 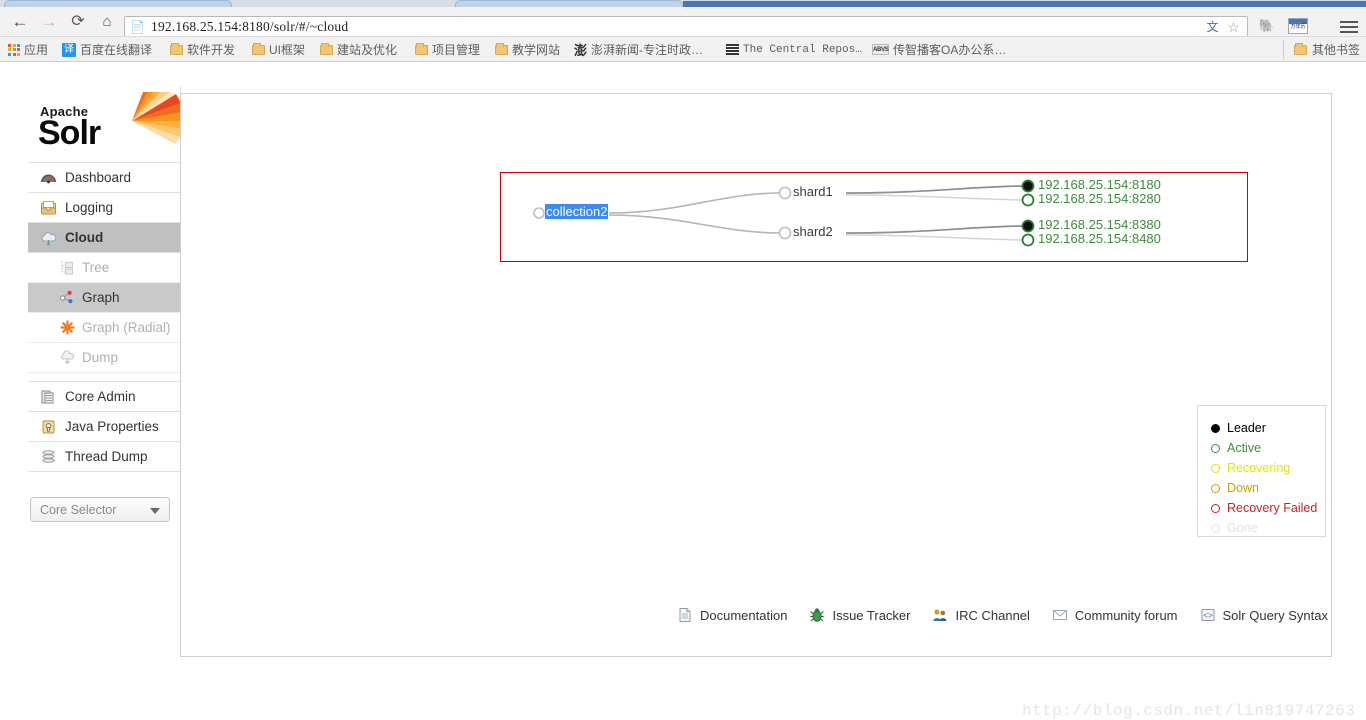 I want to click on other-bookmarks-button: 其他书签, so click(x=1321, y=49).